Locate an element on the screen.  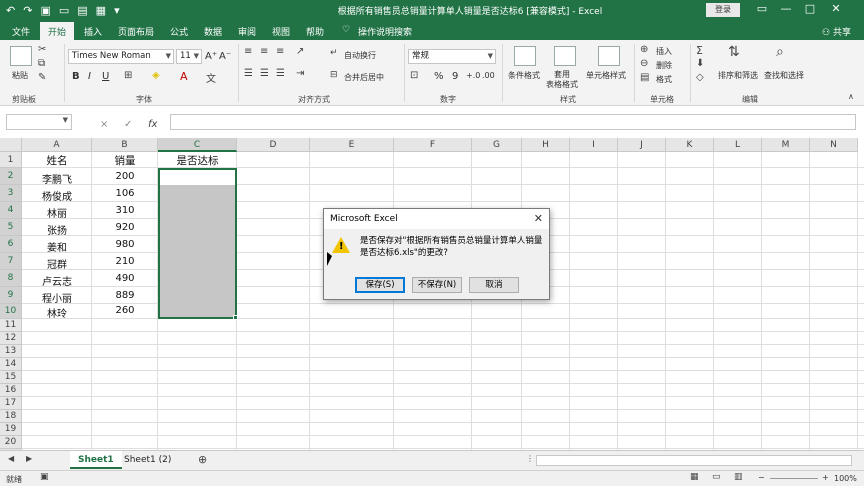
font-name-combo: Times New Roman ▼ is located at coordinates (121, 56).